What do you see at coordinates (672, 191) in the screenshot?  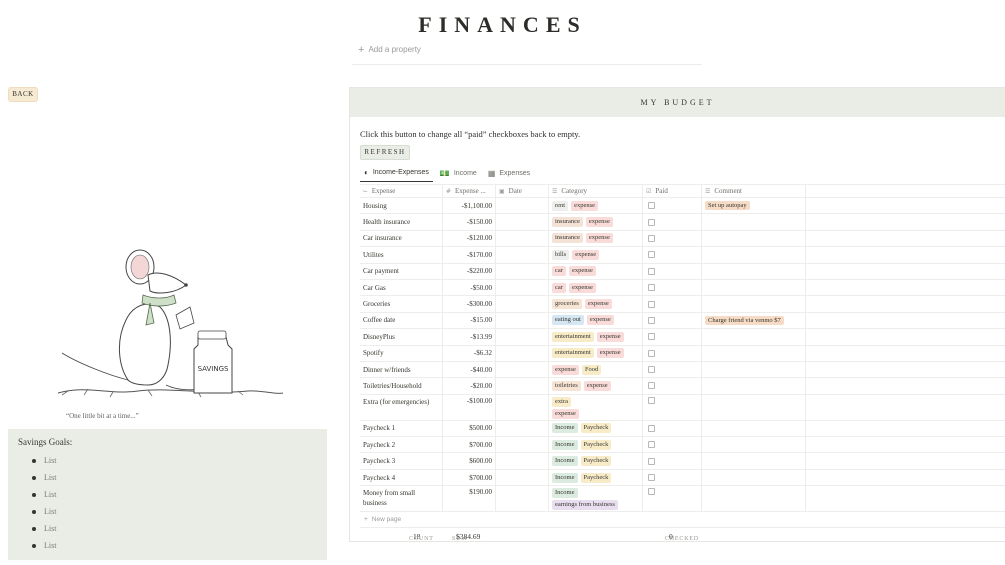 I see `column-paid: ☑ Paid` at bounding box center [672, 191].